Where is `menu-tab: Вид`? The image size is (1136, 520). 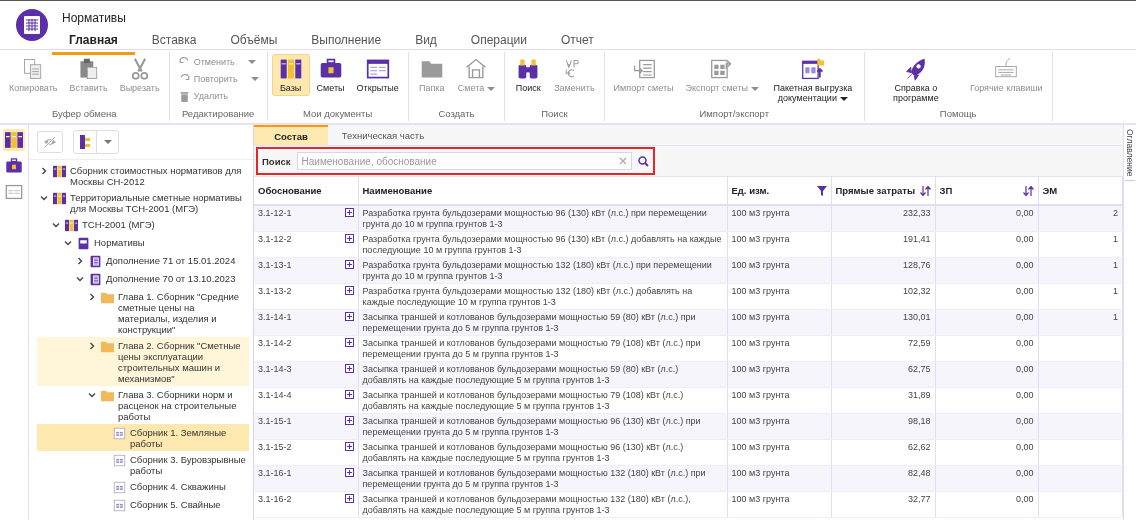
menu-tab: Вид is located at coordinates (426, 42).